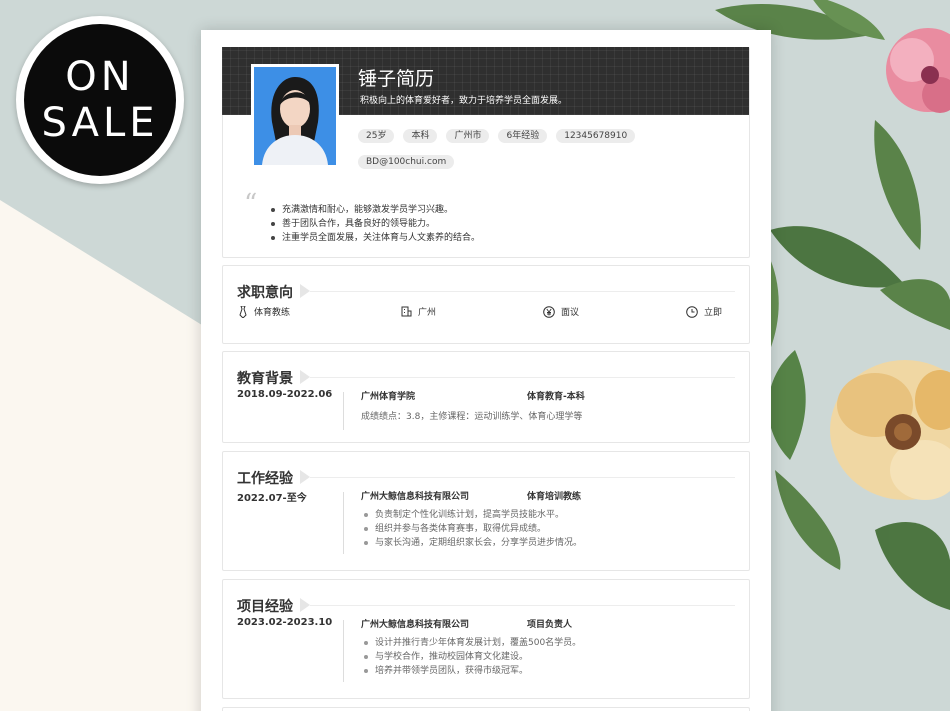 Image resolution: width=950 pixels, height=711 pixels. I want to click on tag-experience: 6年经验, so click(523, 136).